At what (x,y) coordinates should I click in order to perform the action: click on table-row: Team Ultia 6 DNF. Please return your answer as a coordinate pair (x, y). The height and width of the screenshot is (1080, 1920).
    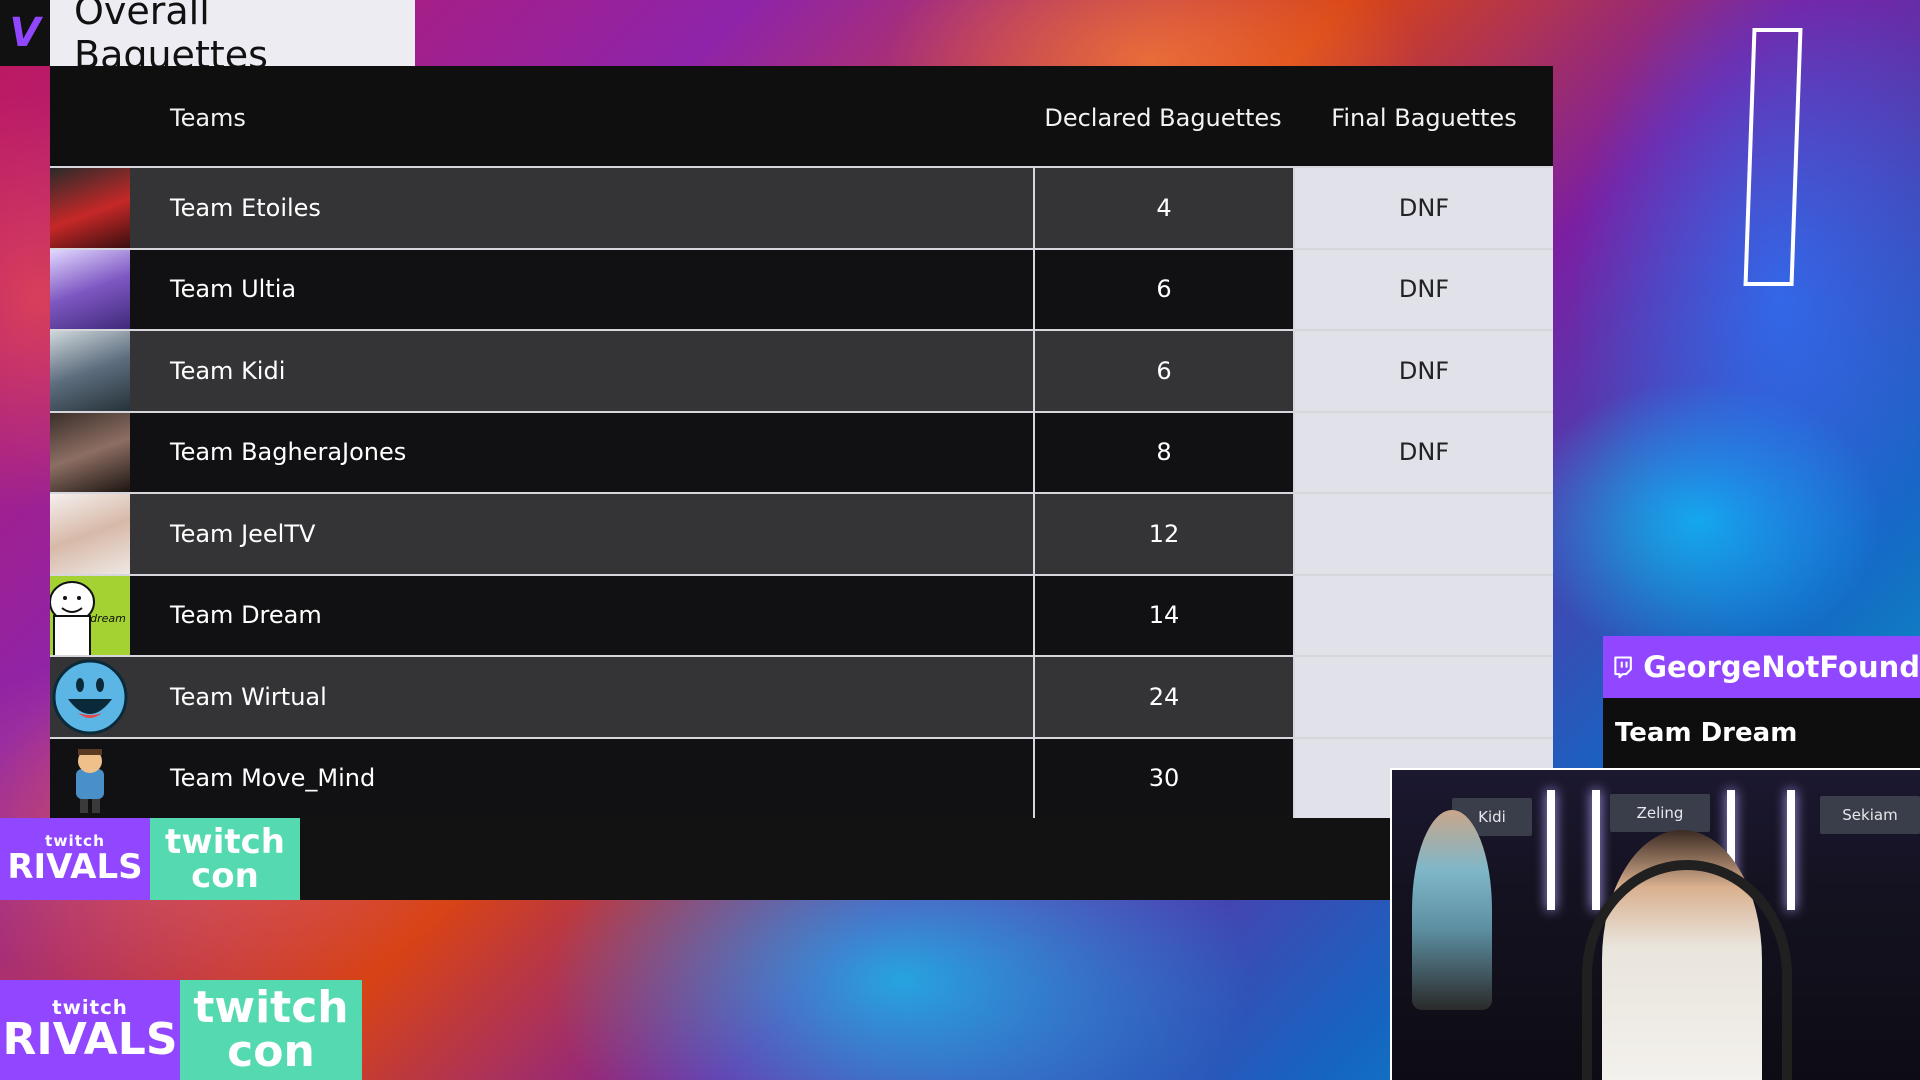
    Looking at the image, I should click on (801, 288).